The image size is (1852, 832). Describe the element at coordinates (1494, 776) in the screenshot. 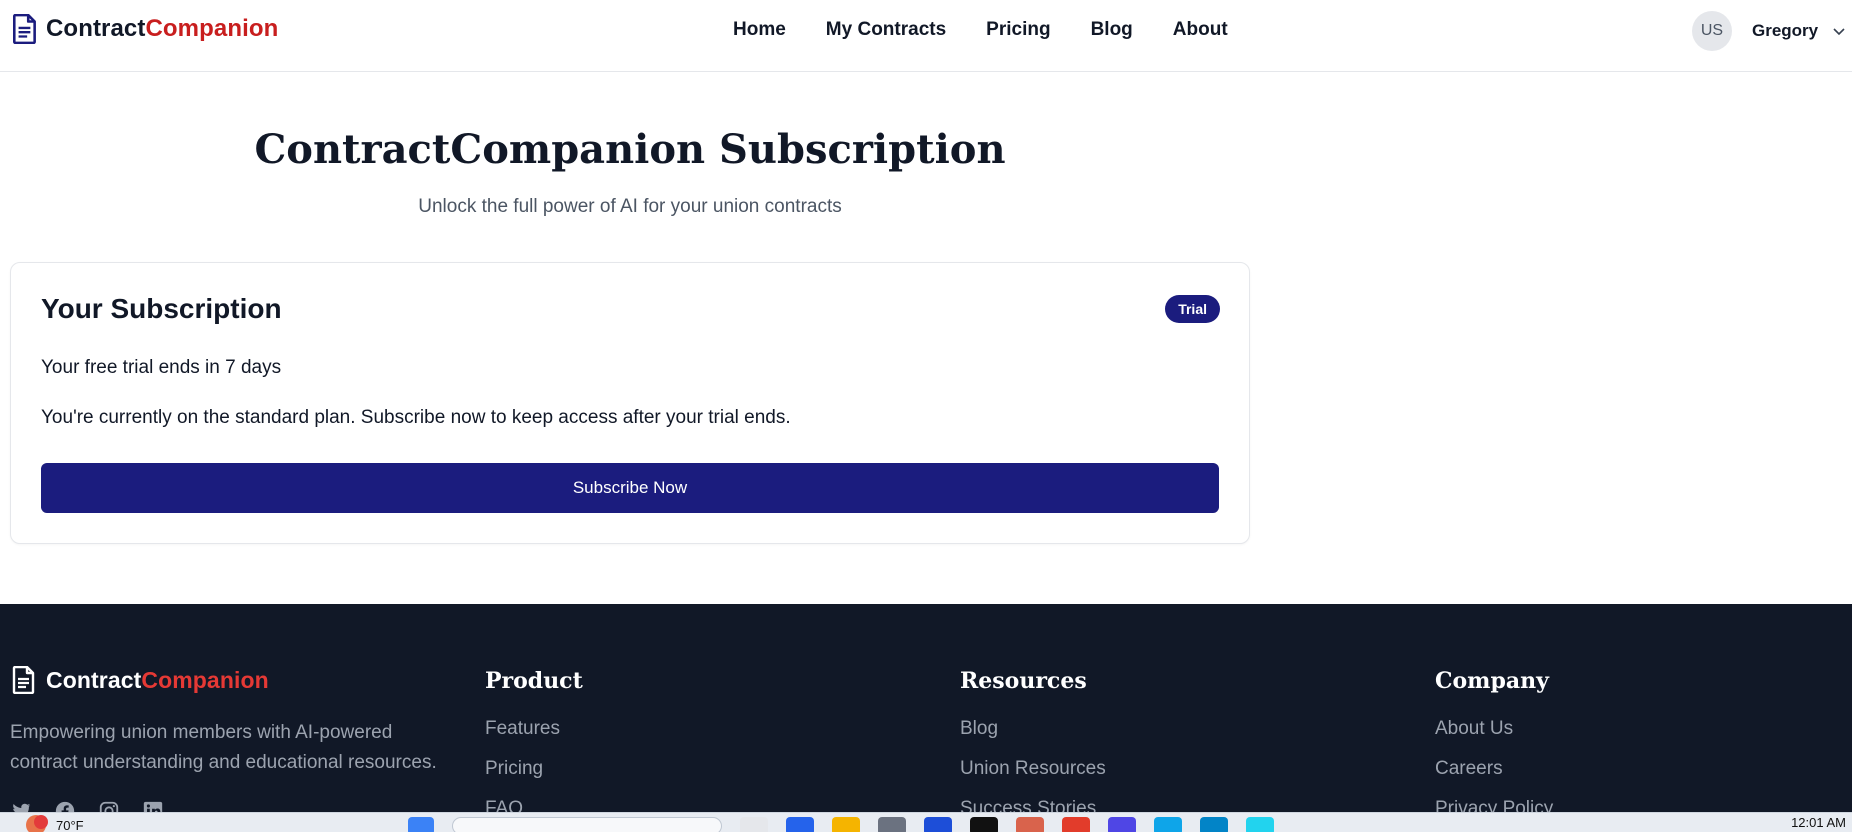

I see `footer-link-careers: Careers` at that location.